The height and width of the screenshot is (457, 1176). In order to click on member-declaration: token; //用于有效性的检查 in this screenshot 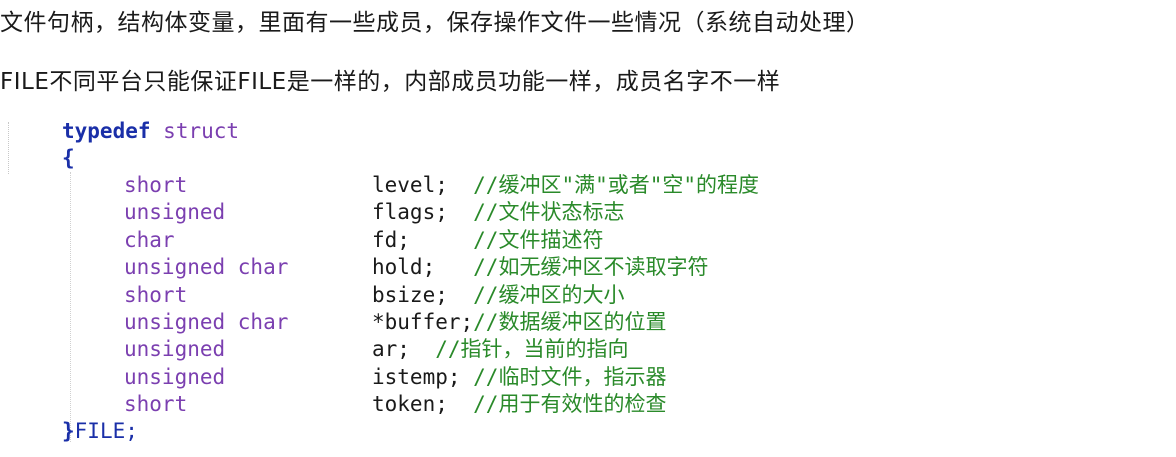, I will do `click(519, 404)`.